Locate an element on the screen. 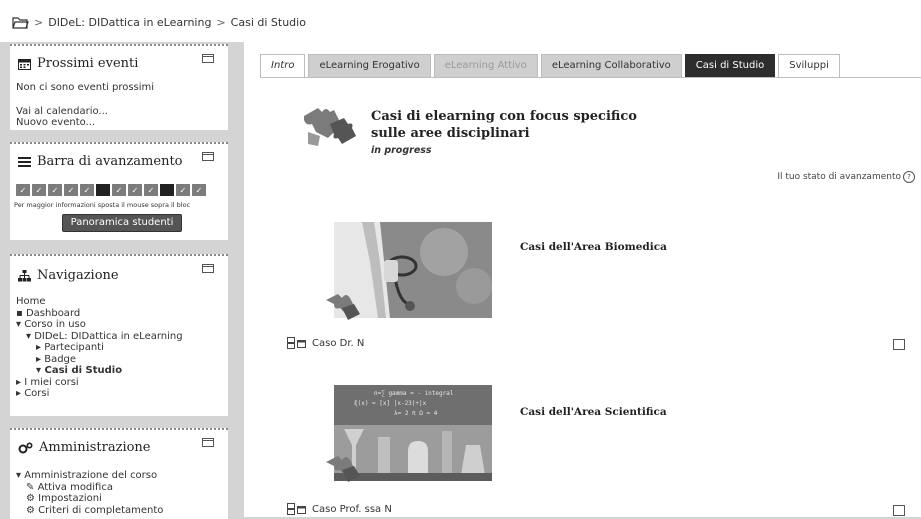 Image resolution: width=921 pixels, height=519 pixels. course-status: in progress is located at coordinates (401, 150).